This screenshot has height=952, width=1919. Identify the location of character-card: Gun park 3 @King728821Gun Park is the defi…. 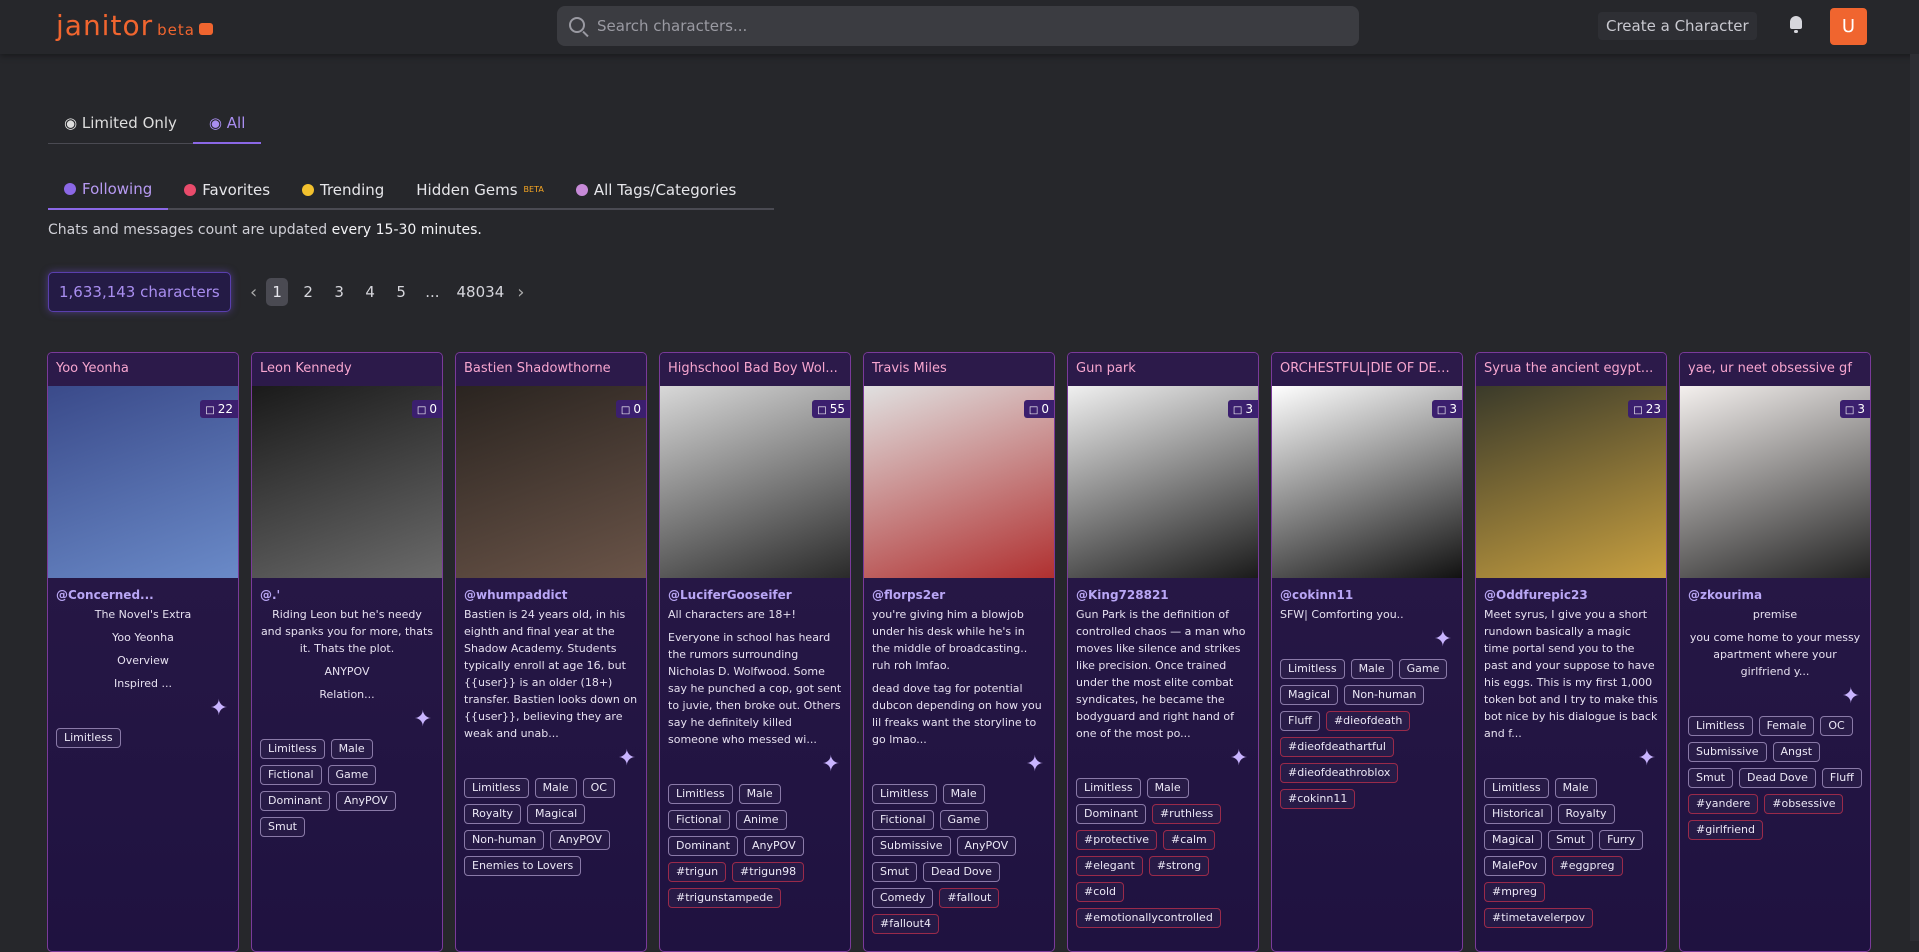
(1163, 652).